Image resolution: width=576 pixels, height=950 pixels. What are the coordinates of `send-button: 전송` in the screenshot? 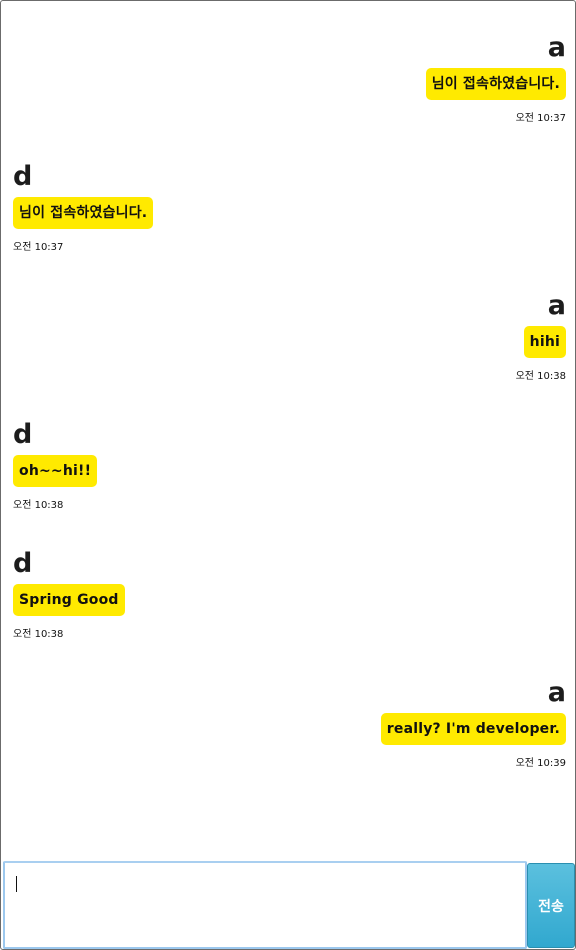 It's located at (551, 905).